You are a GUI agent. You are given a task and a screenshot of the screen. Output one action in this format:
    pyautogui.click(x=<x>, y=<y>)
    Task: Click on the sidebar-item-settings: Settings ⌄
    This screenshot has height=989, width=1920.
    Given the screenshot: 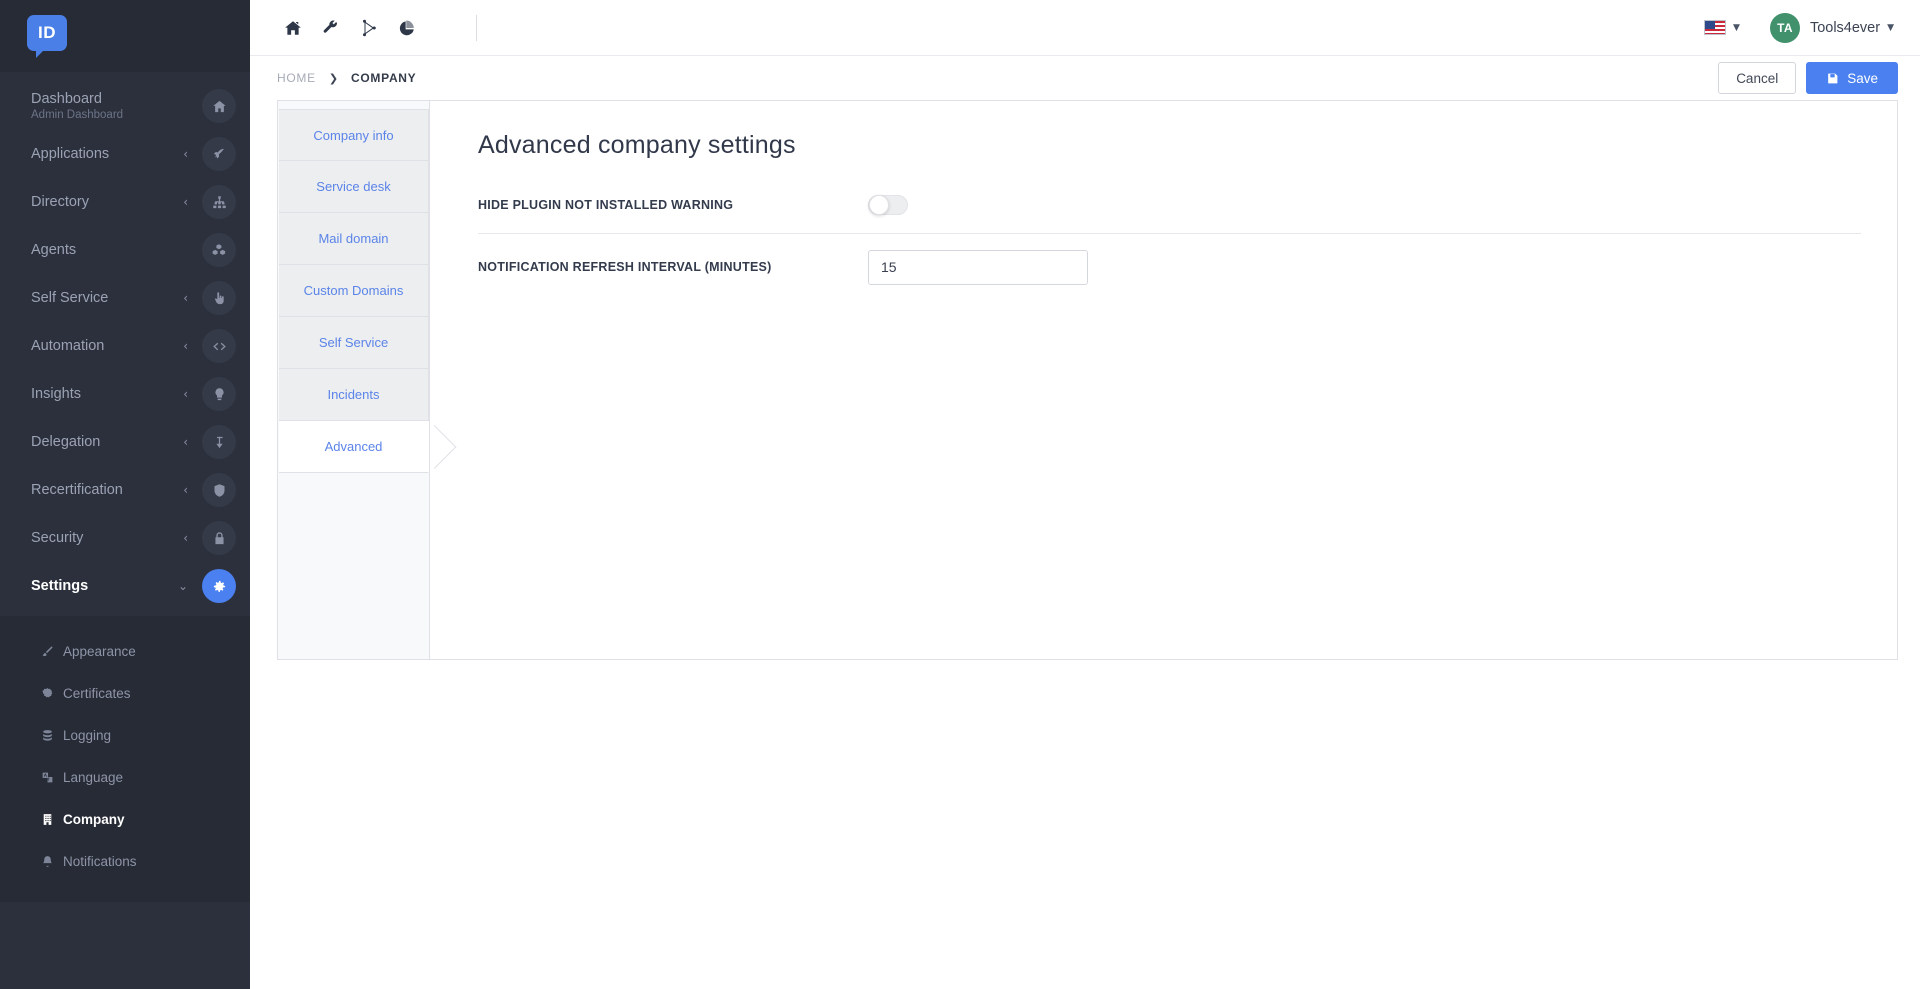 What is the action you would take?
    pyautogui.click(x=125, y=586)
    